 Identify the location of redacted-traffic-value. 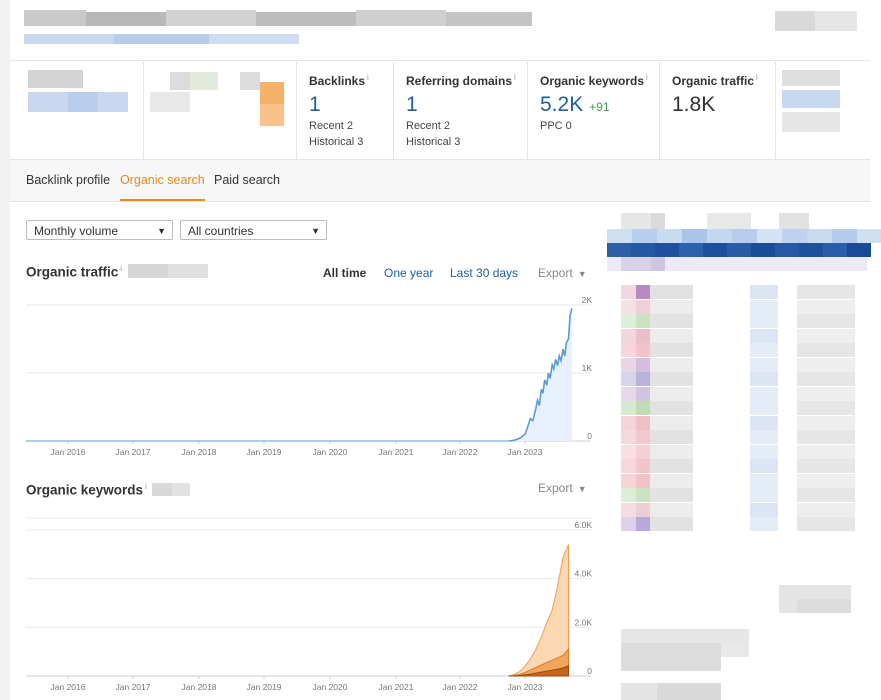
(168, 271).